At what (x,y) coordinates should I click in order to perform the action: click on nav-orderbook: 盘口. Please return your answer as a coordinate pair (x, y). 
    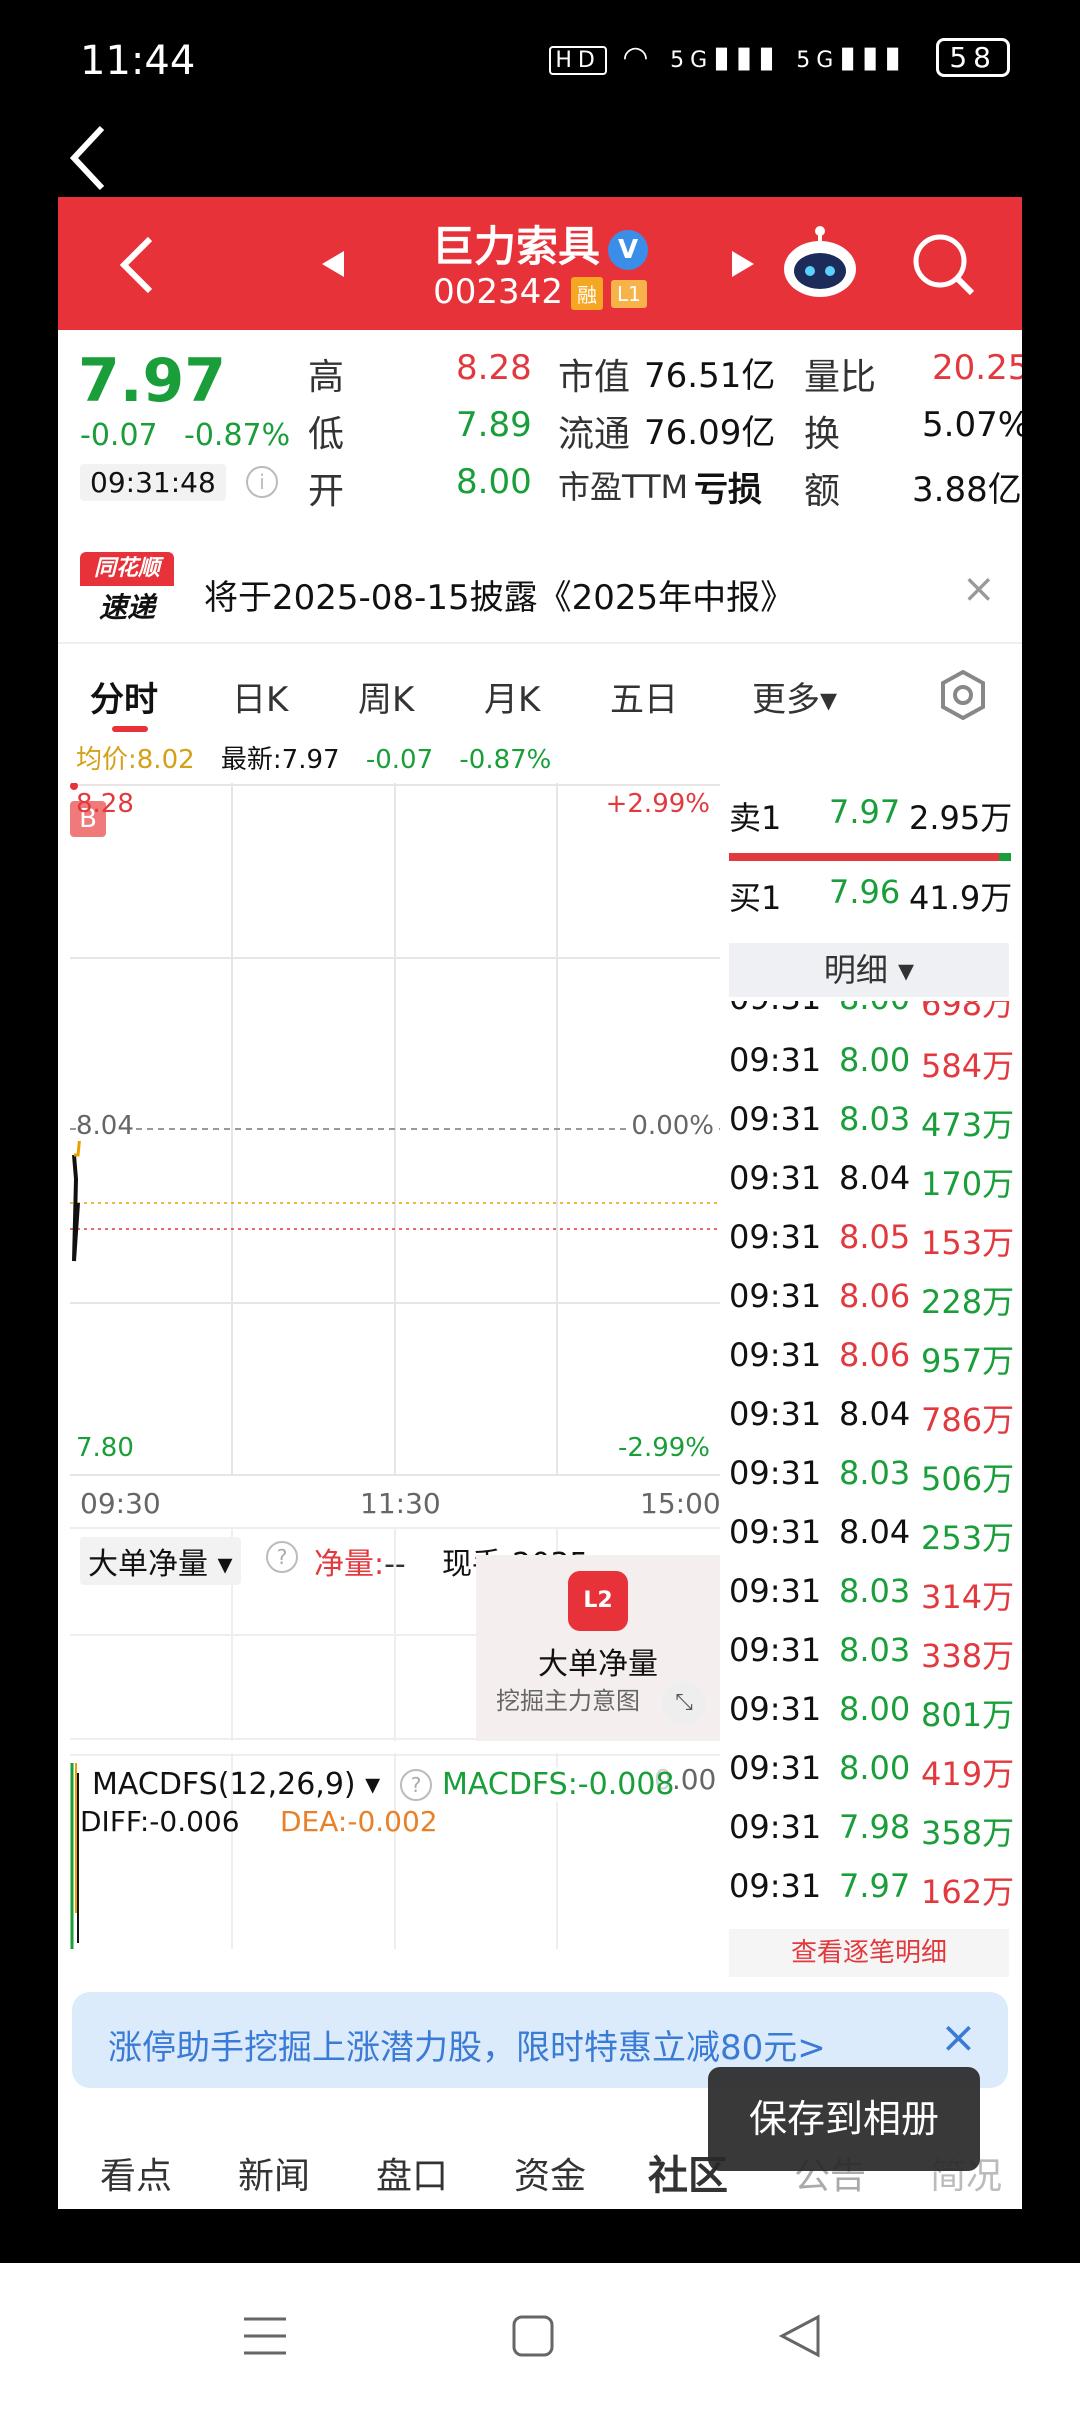
    Looking at the image, I should click on (412, 2173).